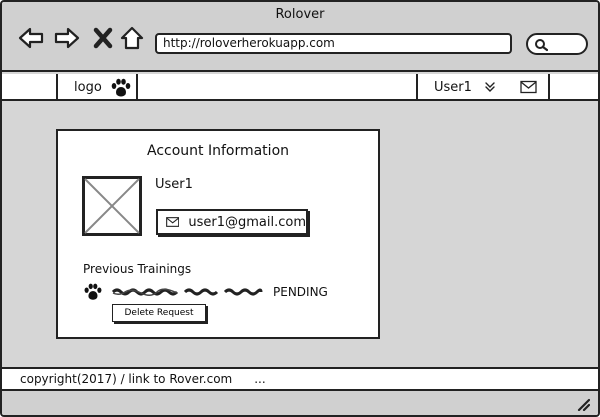 The image size is (600, 417). Describe the element at coordinates (187, 292) in the screenshot. I see `redacted-text-scribble` at that location.